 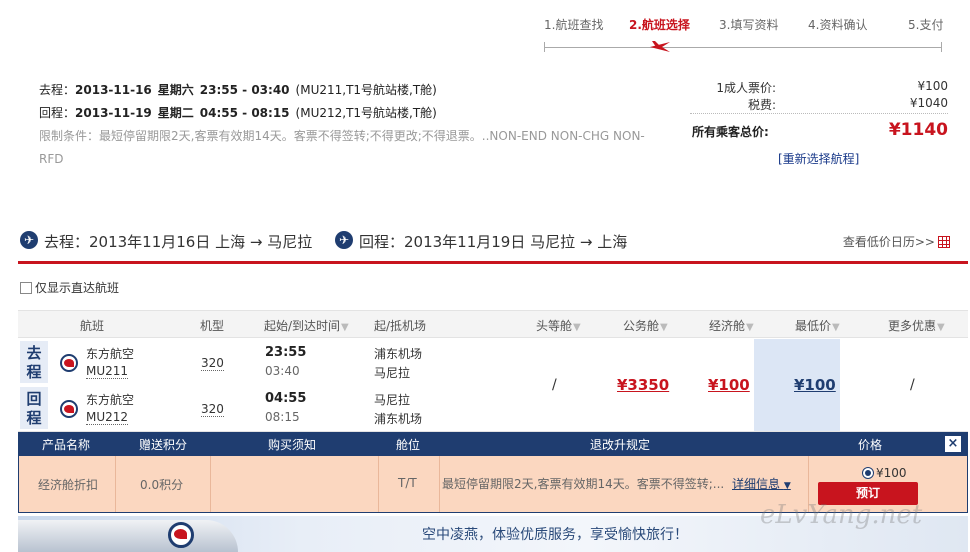 I want to click on col-more: 更多优惠▼, so click(x=916, y=325).